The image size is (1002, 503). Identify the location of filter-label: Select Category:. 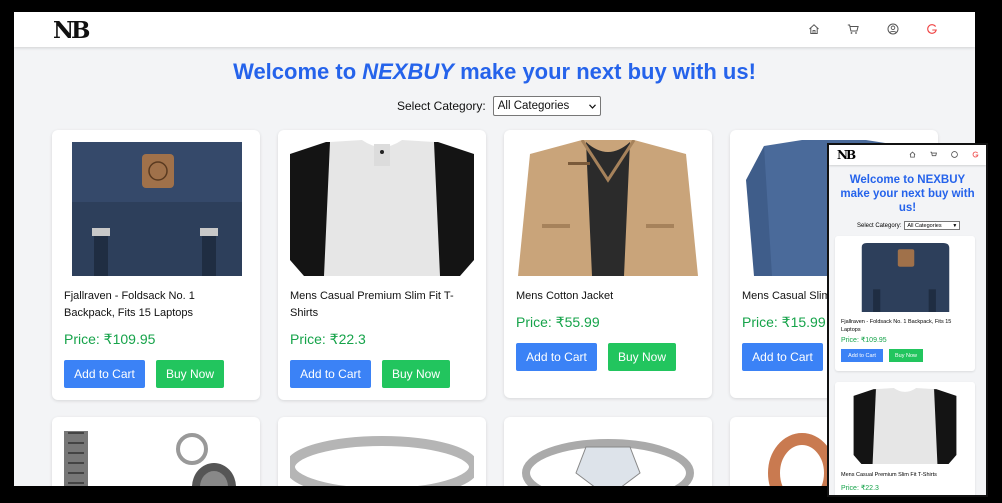
(441, 106).